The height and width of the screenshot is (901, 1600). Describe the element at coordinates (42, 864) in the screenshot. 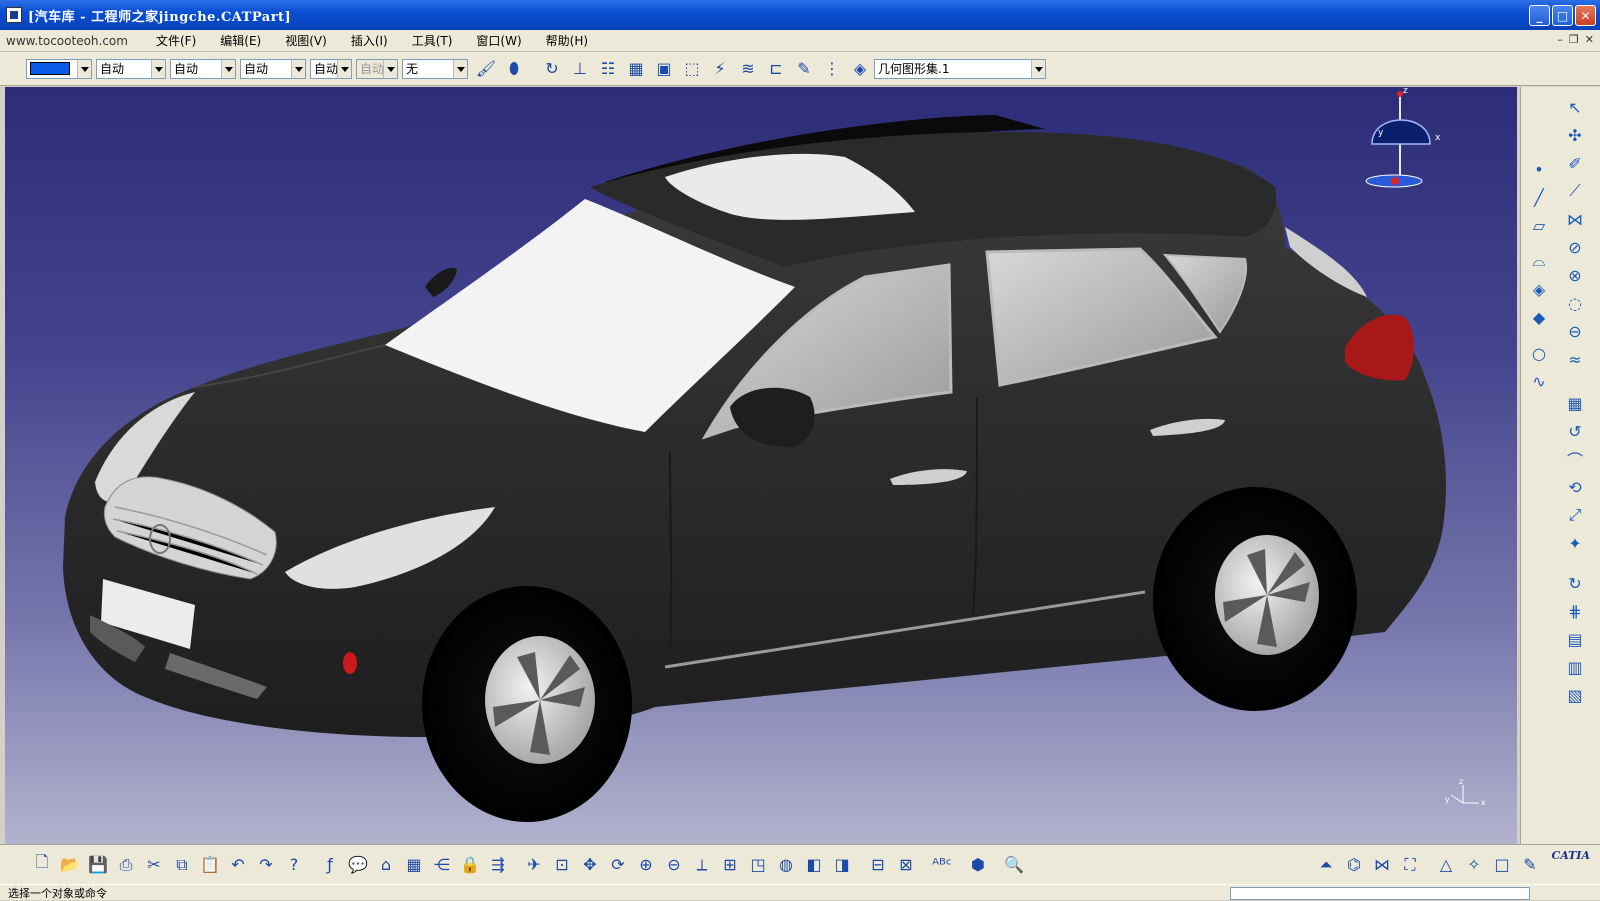

I see `new-file-icon: 🗋` at that location.